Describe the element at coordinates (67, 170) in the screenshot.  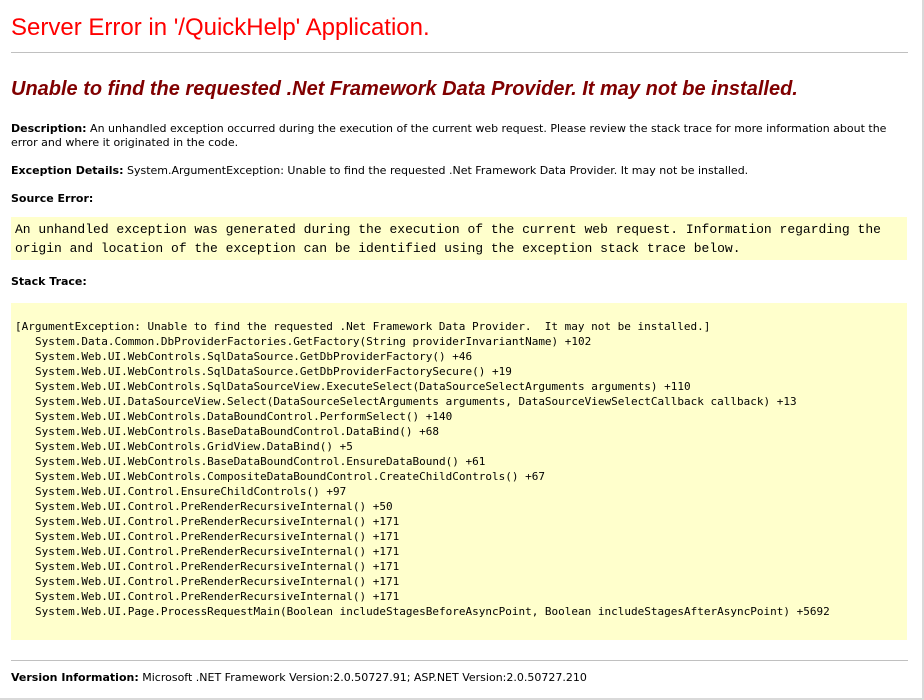
I see `exception-details-label: Exception Details:` at that location.